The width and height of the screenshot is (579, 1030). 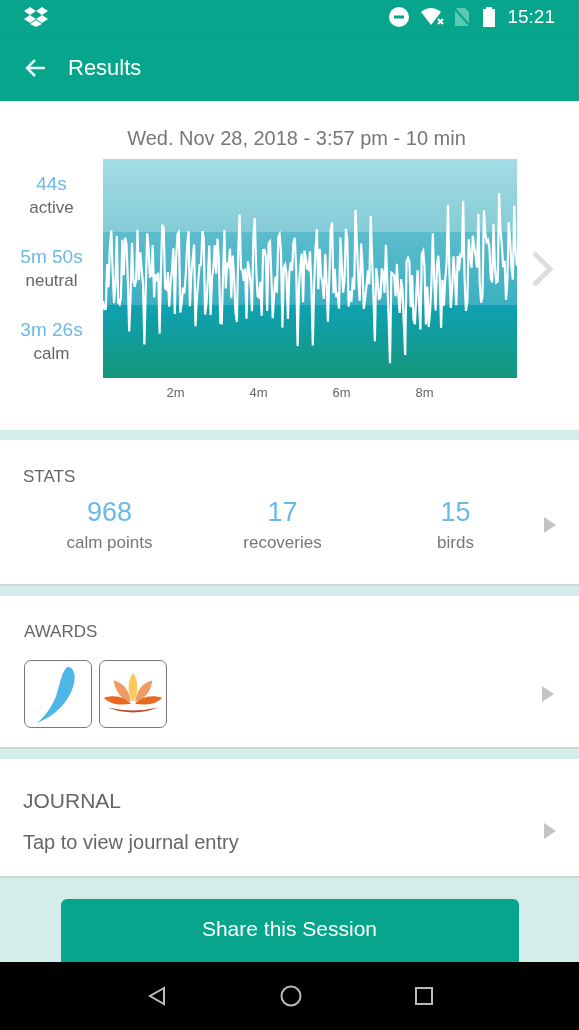 I want to click on x-axis-tick: 8m, so click(x=424, y=393).